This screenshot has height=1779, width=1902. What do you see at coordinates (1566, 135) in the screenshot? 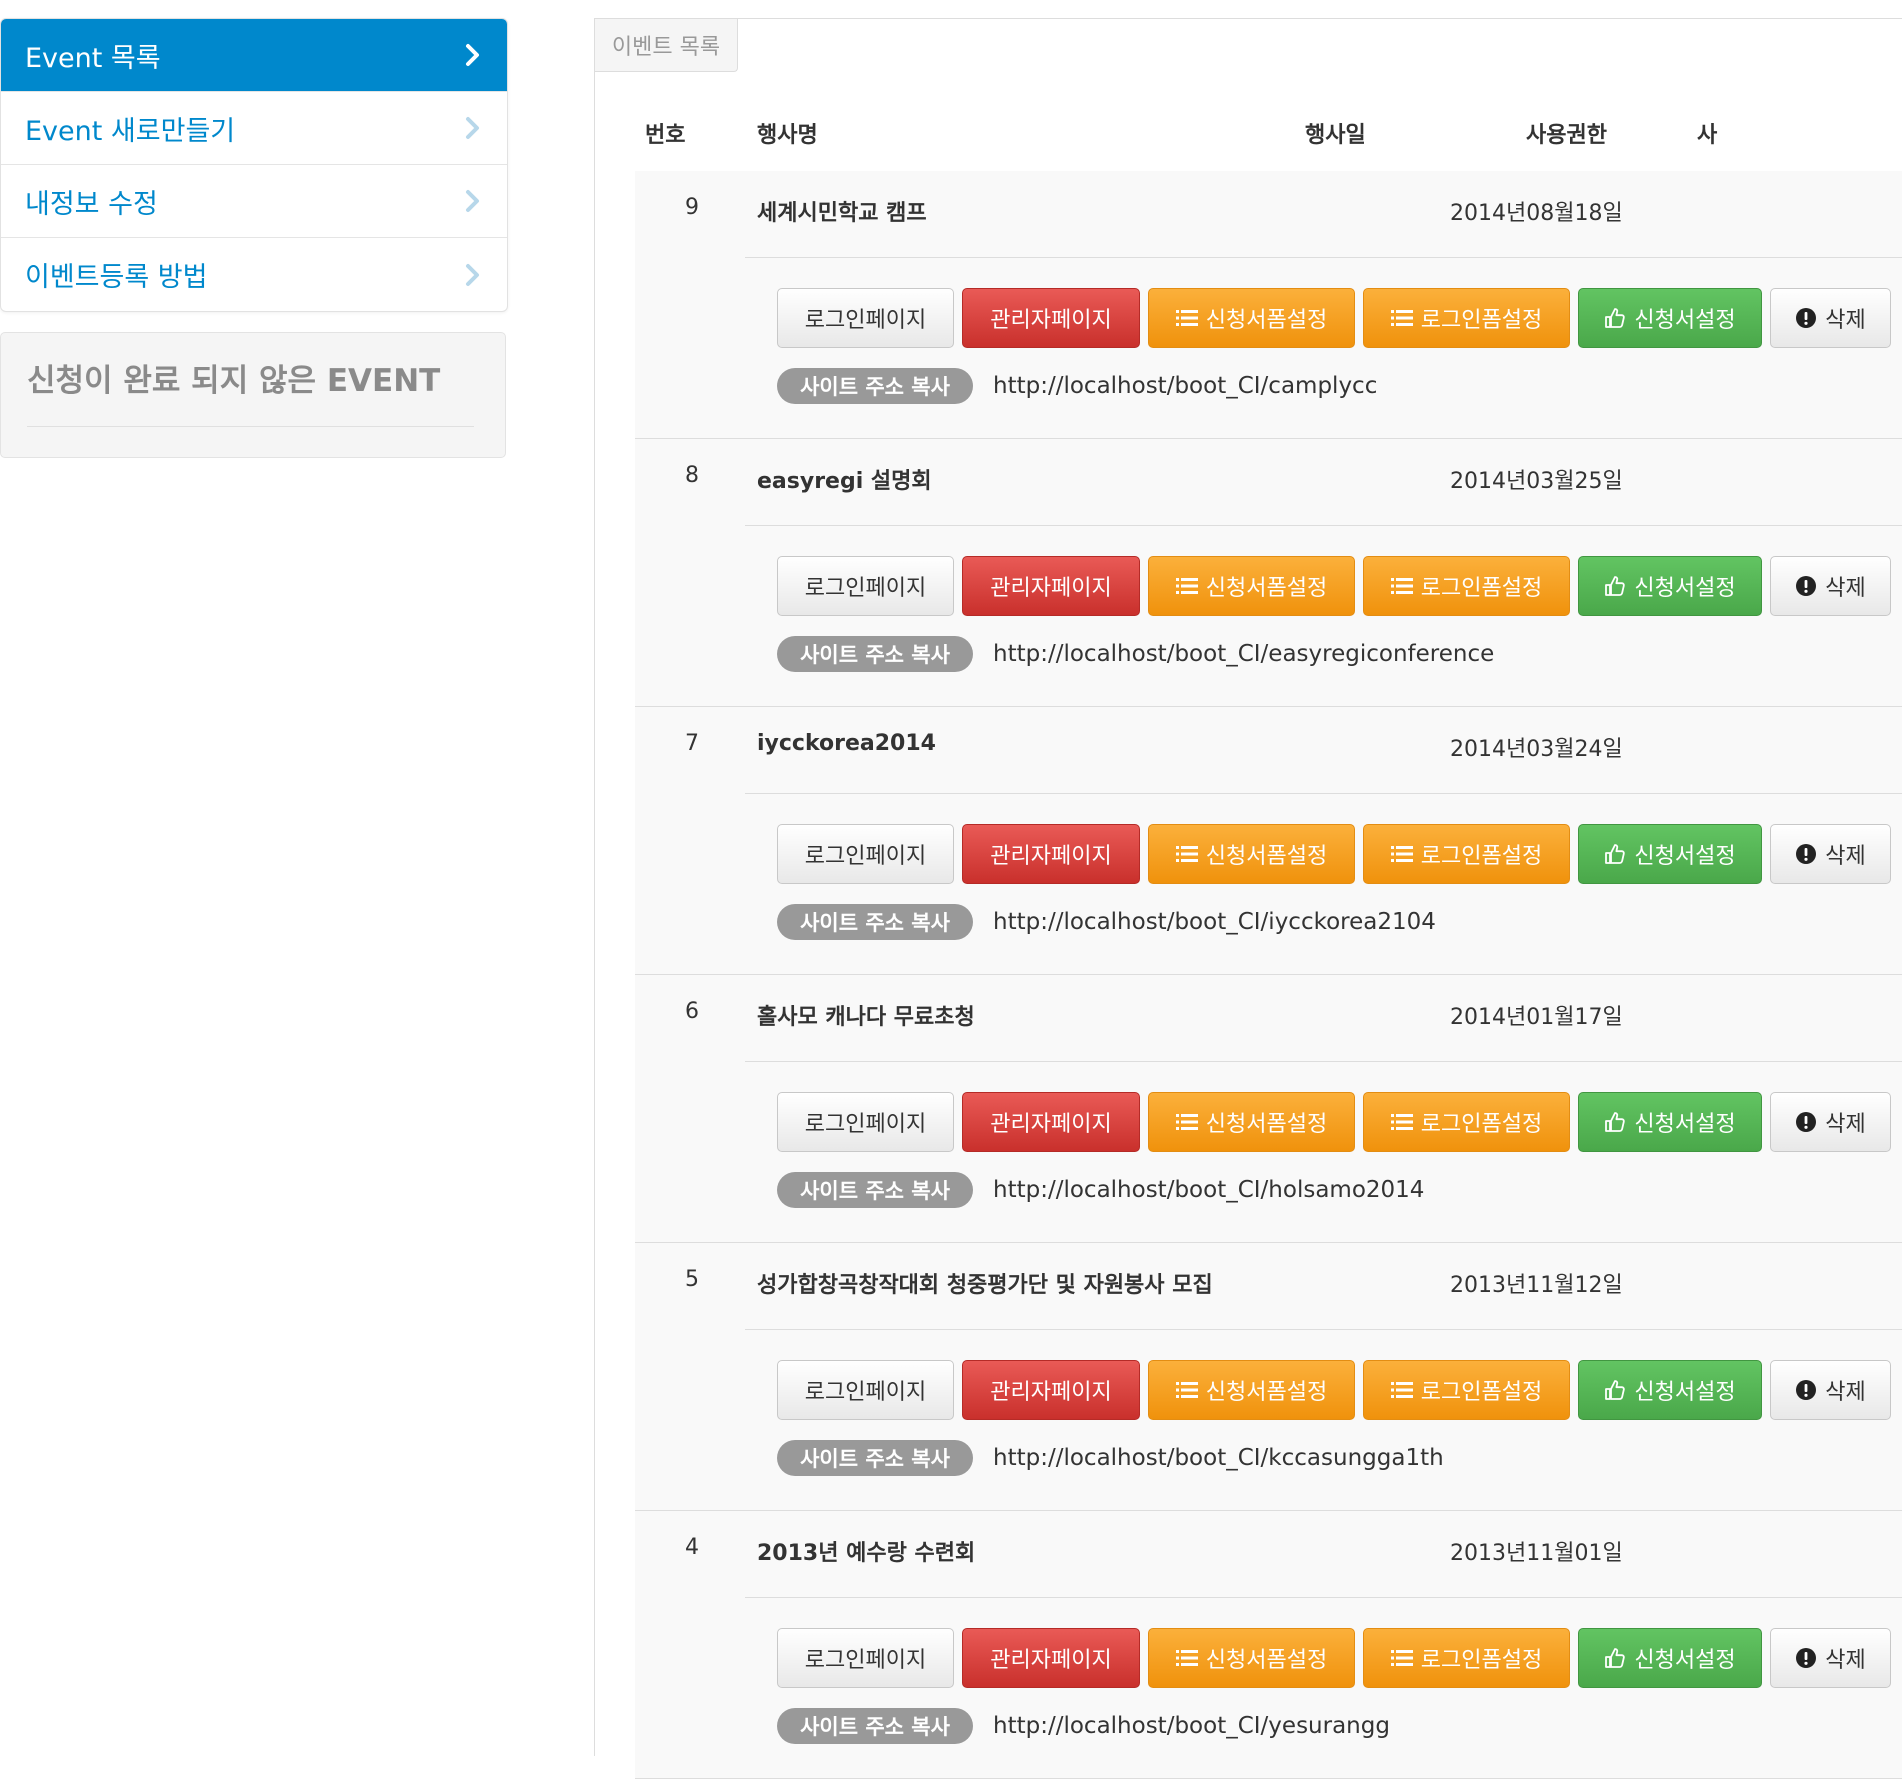
I see `column-header-permission: 사용권한` at bounding box center [1566, 135].